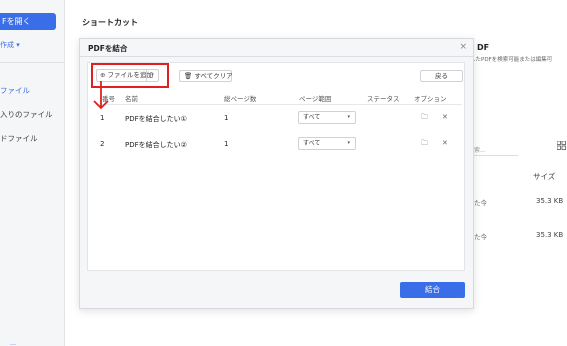 This screenshot has height=346, width=567. Describe the element at coordinates (19, 138) in the screenshot. I see `sidebar-item-cloud-files: ドファイル` at that location.